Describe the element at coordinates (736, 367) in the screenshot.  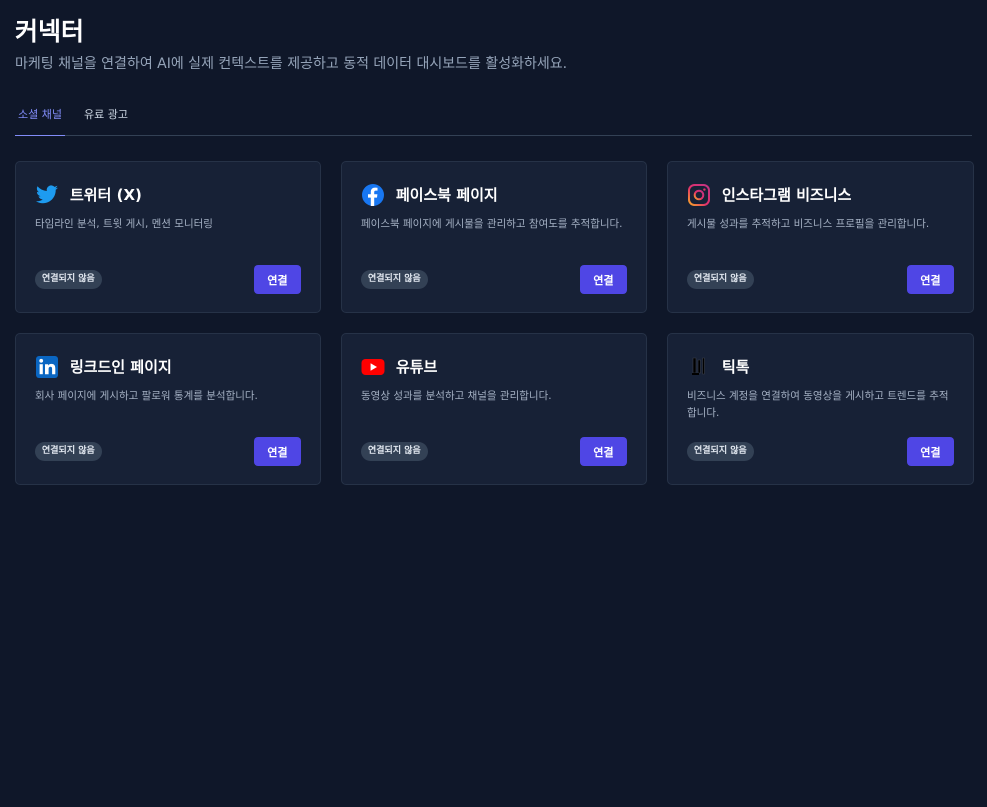
I see `connector-name: 틱톡` at that location.